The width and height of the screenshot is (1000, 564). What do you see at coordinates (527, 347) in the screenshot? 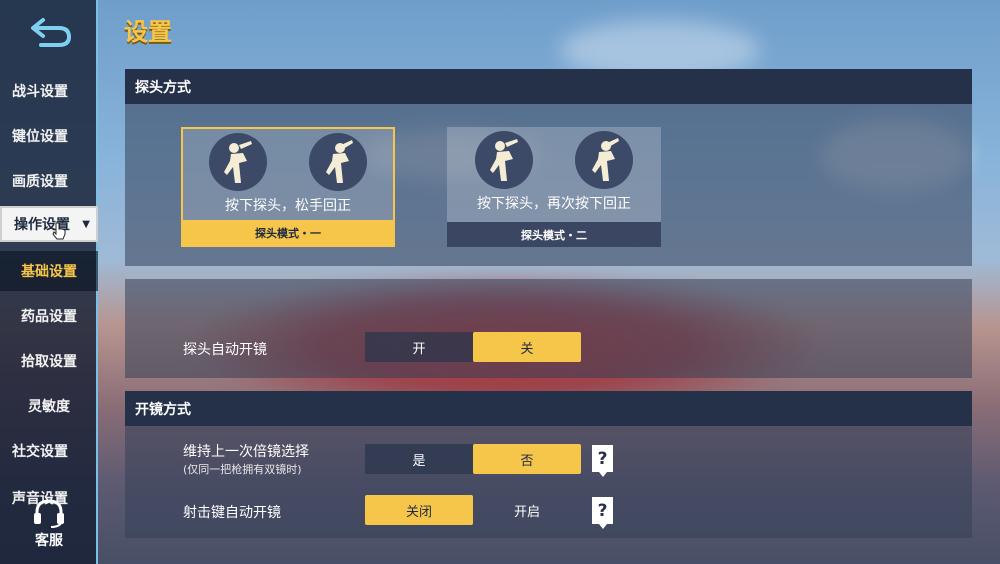
I see `peek-auto-scope-off-option: 关` at bounding box center [527, 347].